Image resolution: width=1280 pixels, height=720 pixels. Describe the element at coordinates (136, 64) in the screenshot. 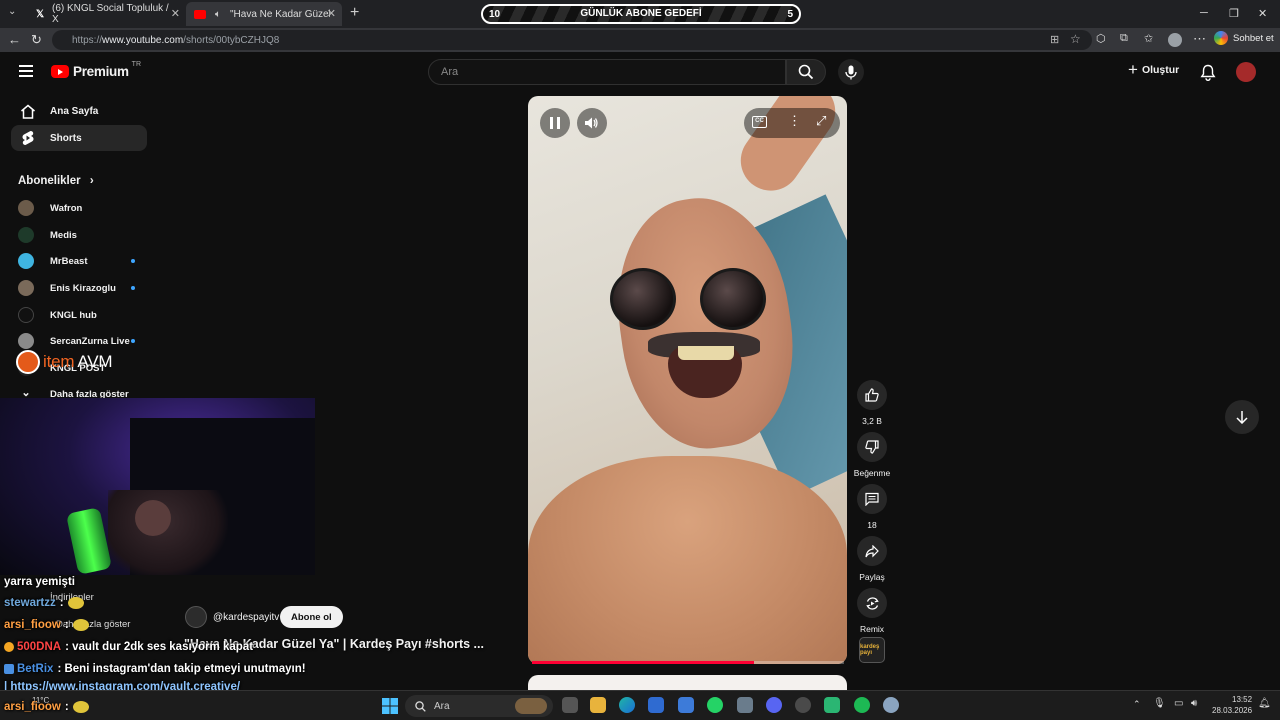

I see `region-code: TR` at that location.